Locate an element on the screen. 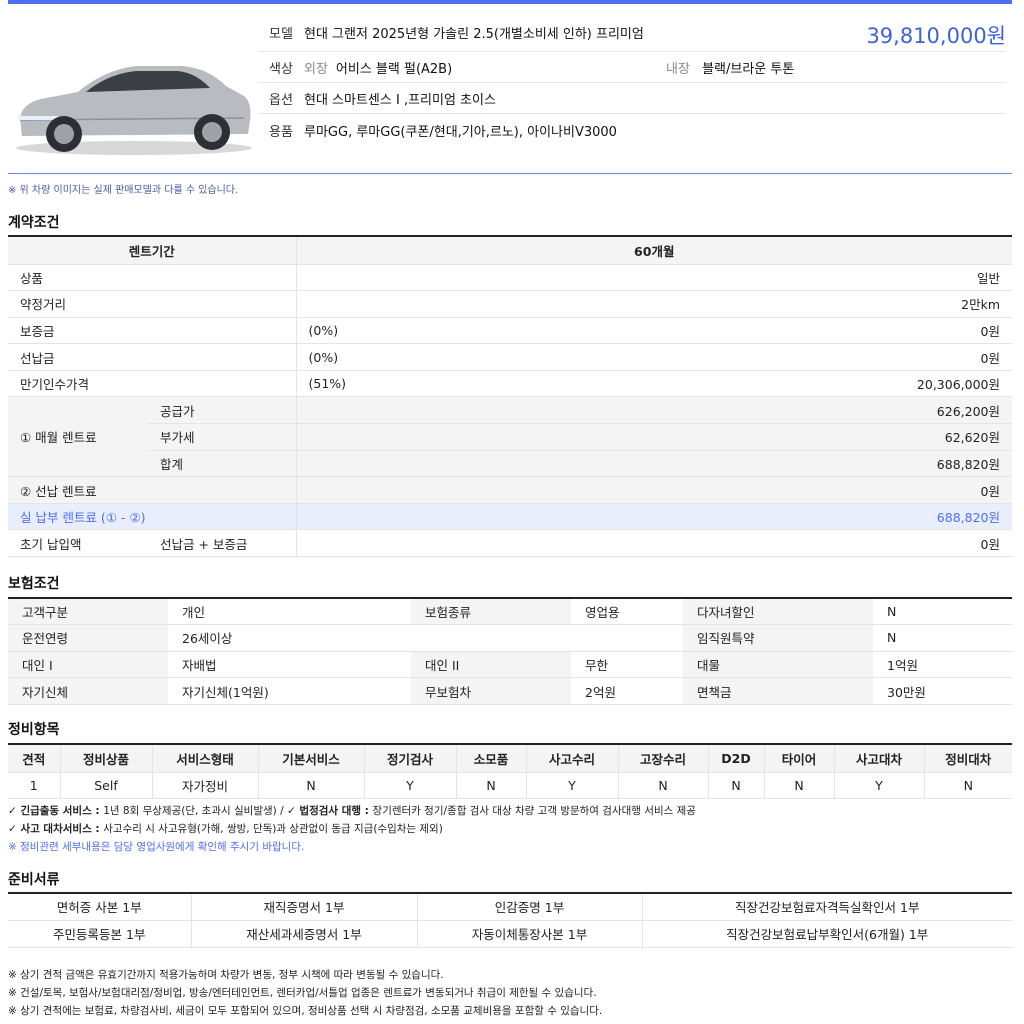 This screenshot has height=1024, width=1024. car-image is located at coordinates (134, 110).